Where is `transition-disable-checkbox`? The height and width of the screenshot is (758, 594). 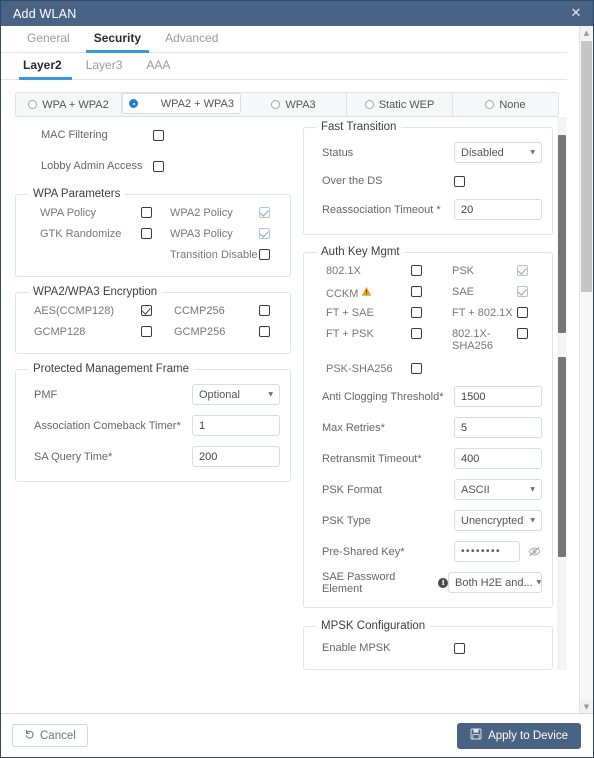
transition-disable-checkbox is located at coordinates (264, 254).